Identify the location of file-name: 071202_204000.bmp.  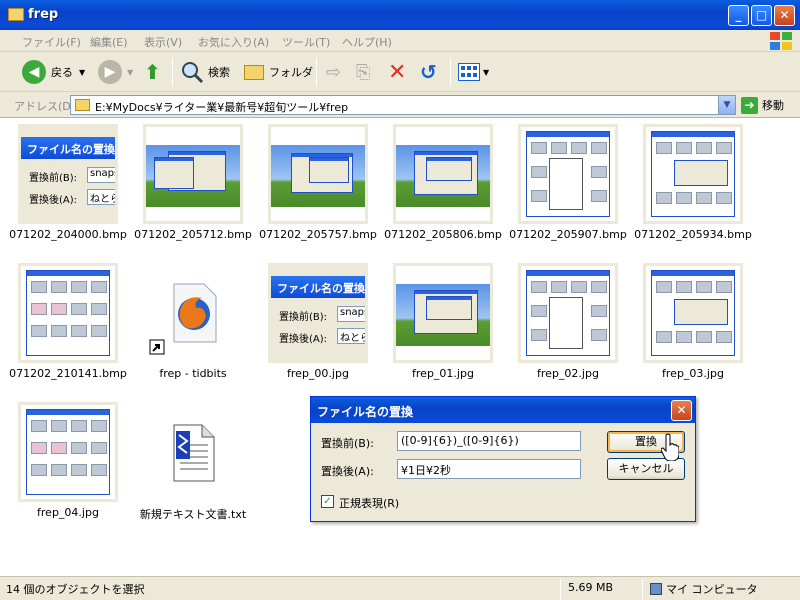
(68, 234).